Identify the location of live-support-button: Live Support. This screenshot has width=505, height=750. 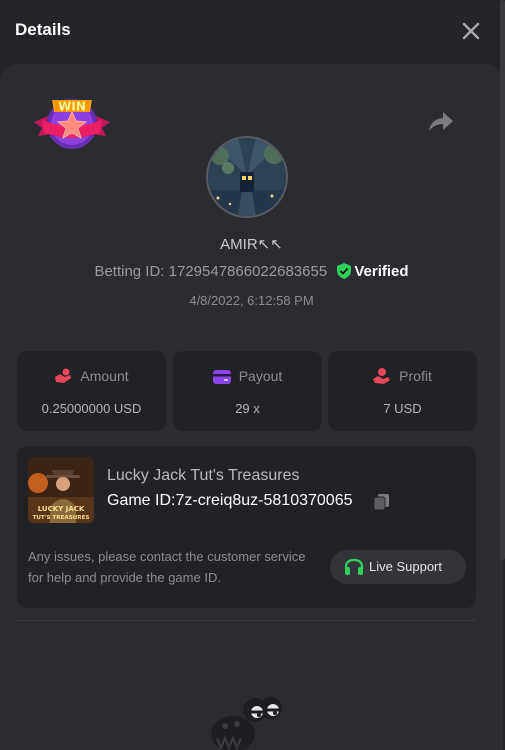
(398, 567).